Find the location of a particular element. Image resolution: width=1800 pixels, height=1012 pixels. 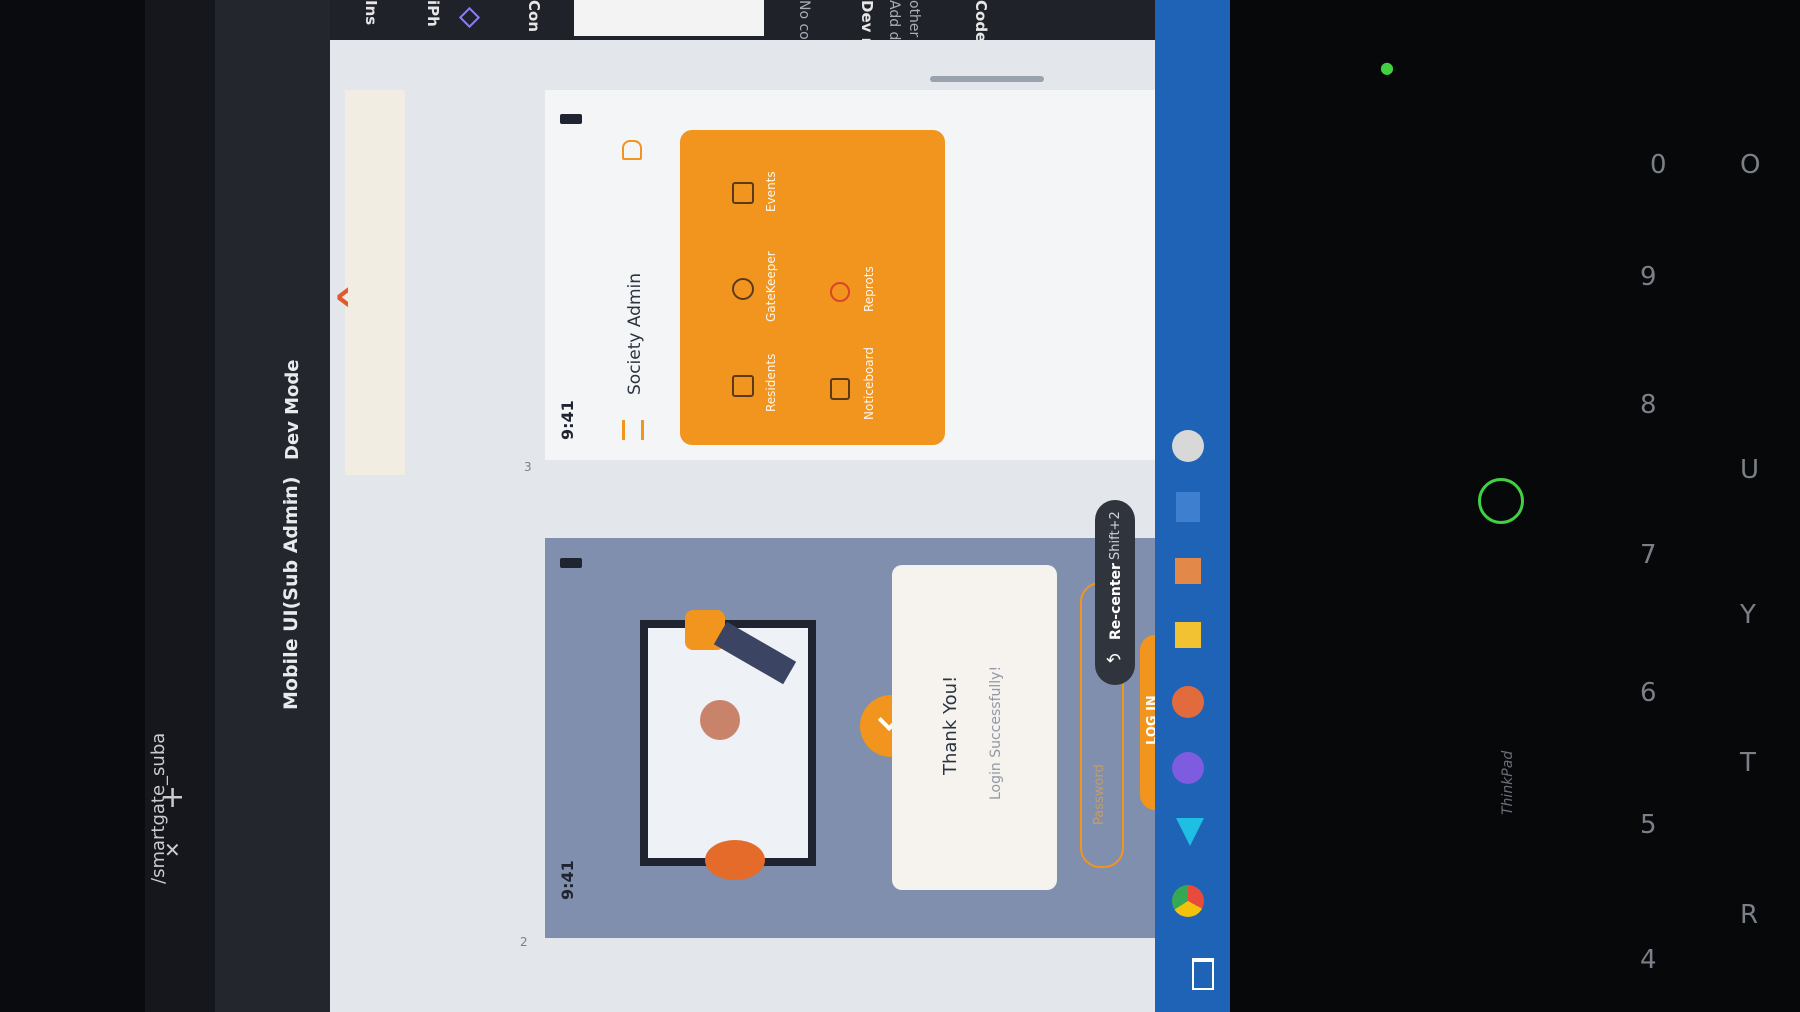

plant-illustration is located at coordinates (735, 860).